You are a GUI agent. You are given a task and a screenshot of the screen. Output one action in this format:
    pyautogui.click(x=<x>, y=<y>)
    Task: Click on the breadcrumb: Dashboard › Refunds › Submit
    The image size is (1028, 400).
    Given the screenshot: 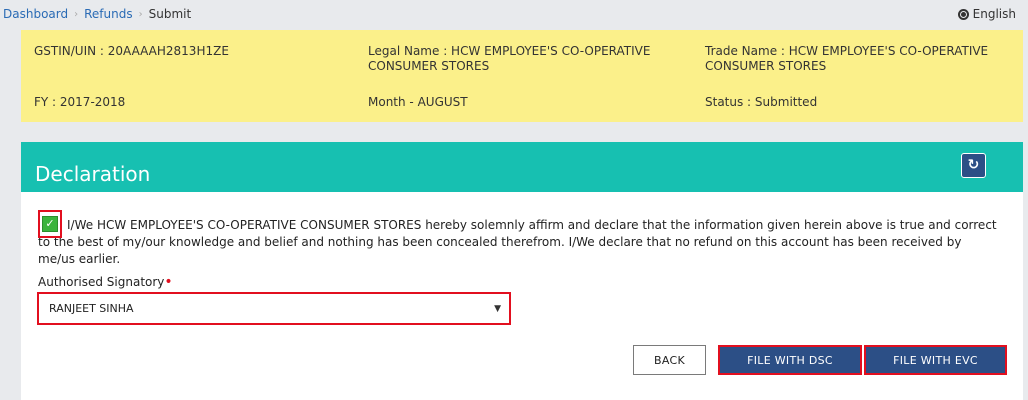 What is the action you would take?
    pyautogui.click(x=95, y=14)
    